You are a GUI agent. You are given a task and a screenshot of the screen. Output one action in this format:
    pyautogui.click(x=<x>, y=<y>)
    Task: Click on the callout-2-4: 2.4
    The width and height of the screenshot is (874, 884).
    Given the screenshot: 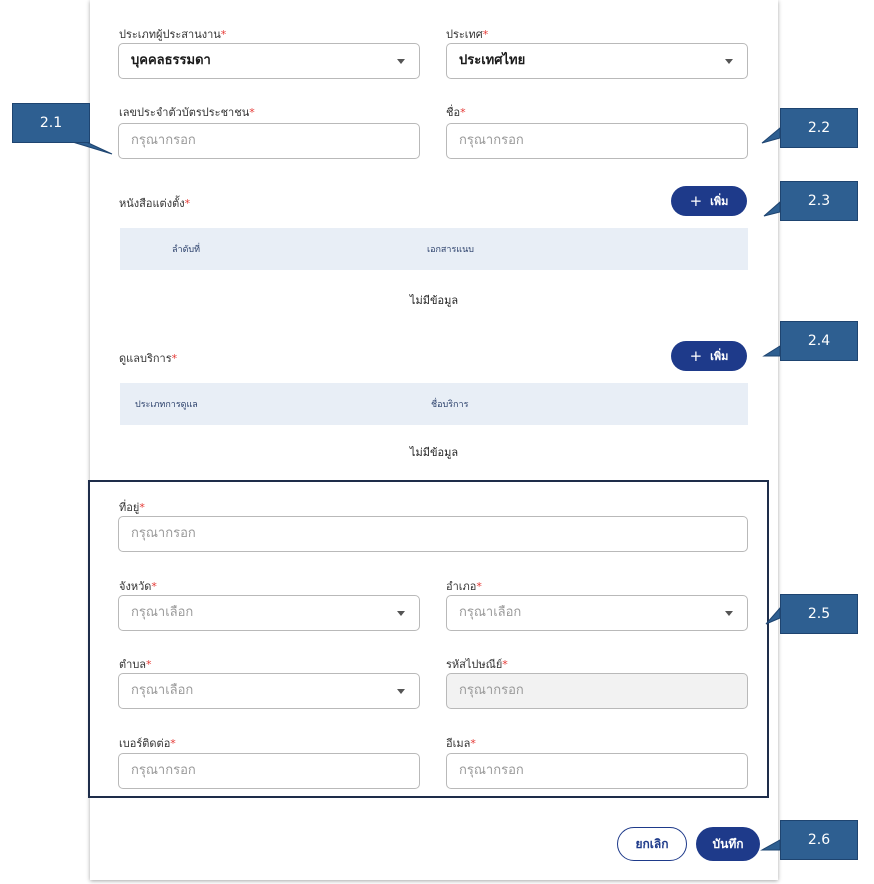 What is the action you would take?
    pyautogui.click(x=819, y=341)
    